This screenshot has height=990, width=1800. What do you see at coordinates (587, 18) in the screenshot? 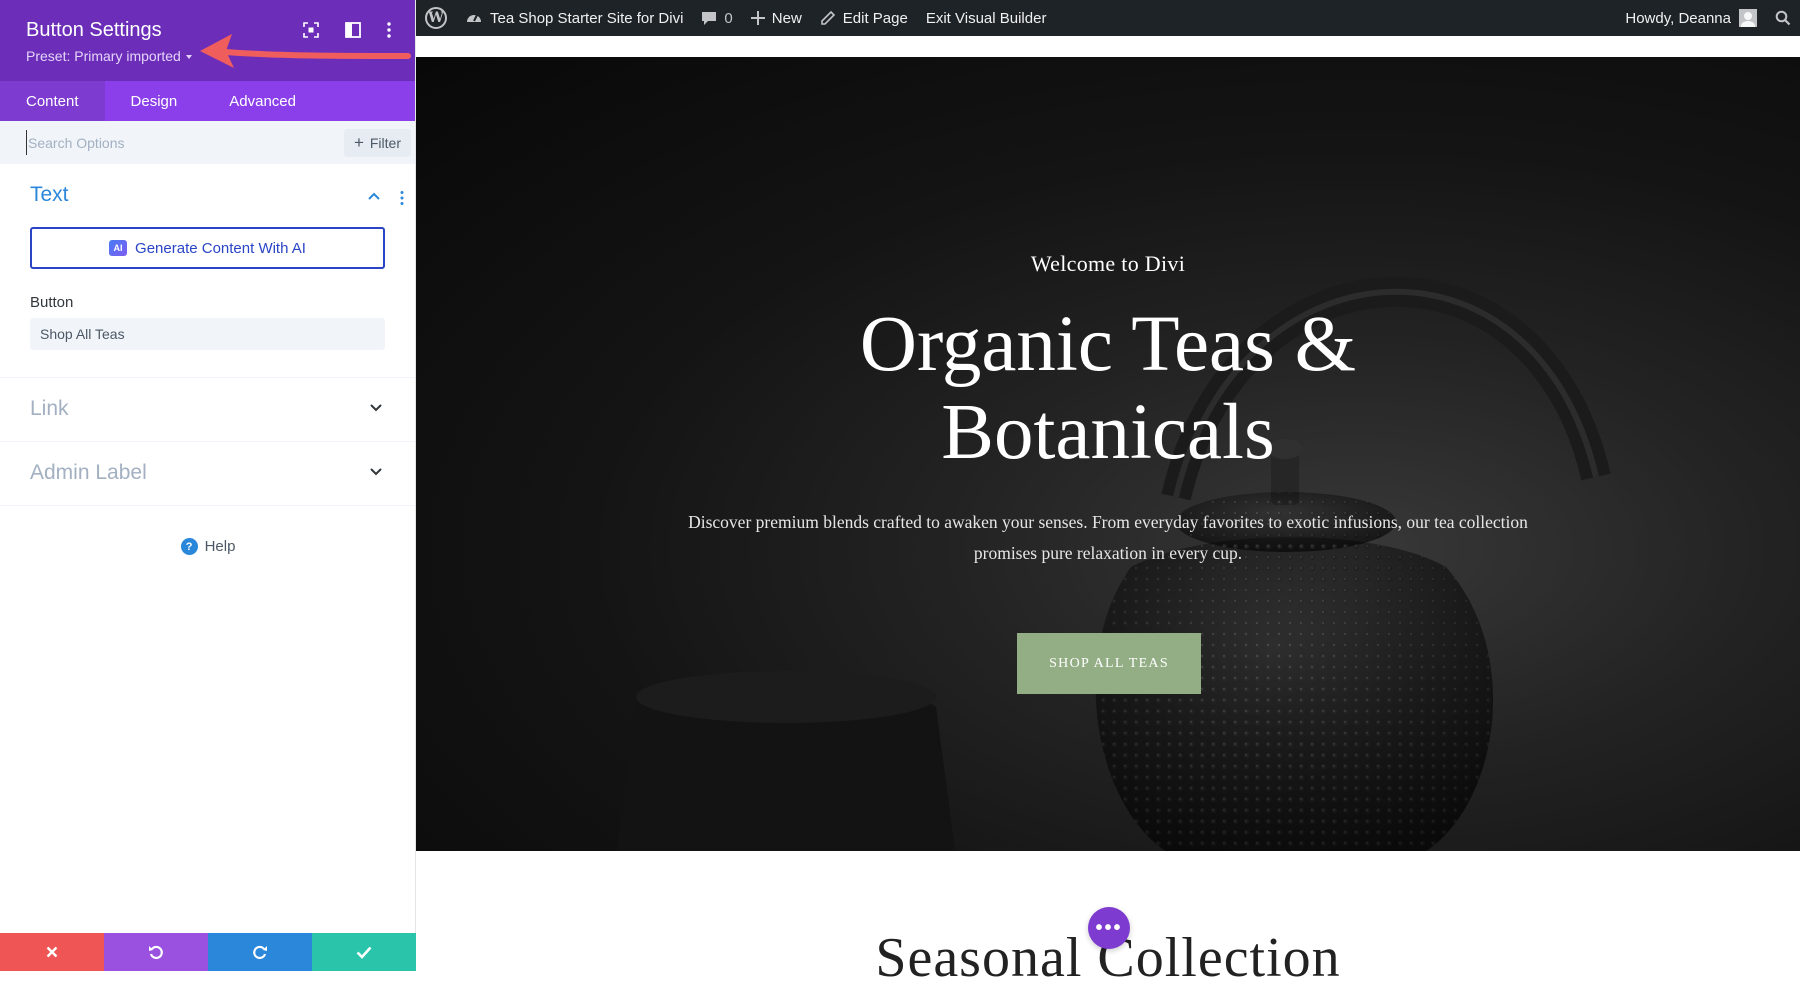
I see `site-name-label: Tea Shop Starter Site for Divi` at bounding box center [587, 18].